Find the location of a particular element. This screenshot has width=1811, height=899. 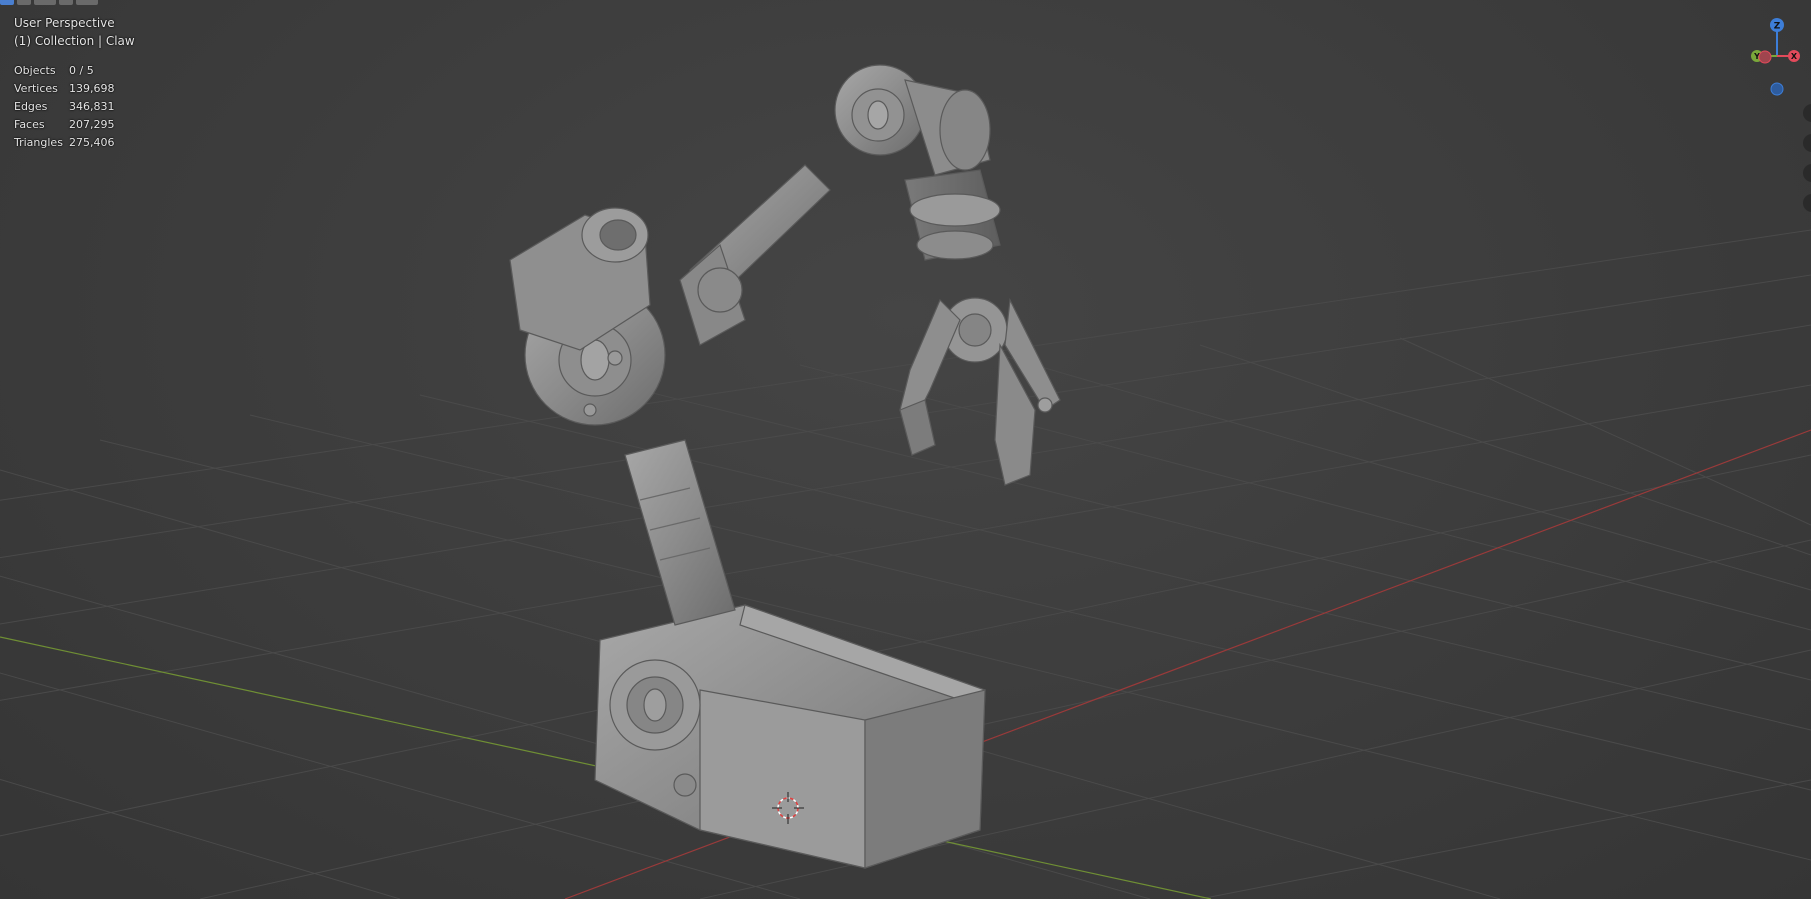

lower-arm is located at coordinates (680, 532).